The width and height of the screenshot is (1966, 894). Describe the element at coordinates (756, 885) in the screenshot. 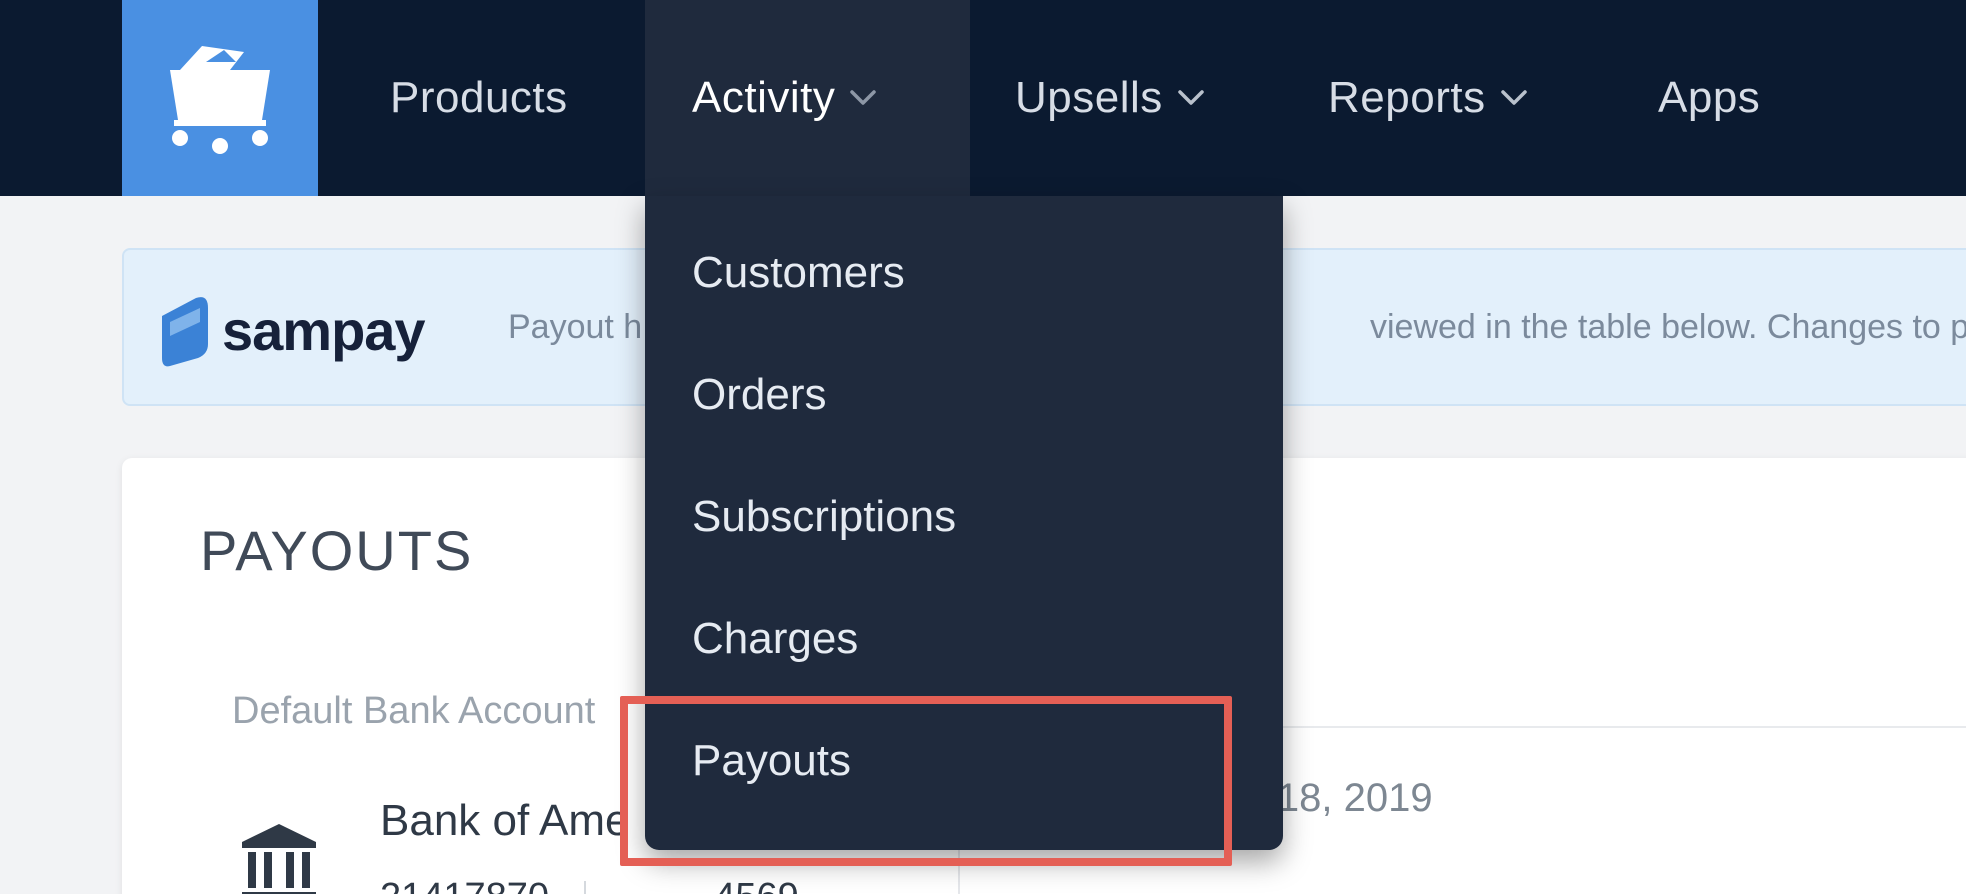

I see `account-suffix: 4569` at that location.